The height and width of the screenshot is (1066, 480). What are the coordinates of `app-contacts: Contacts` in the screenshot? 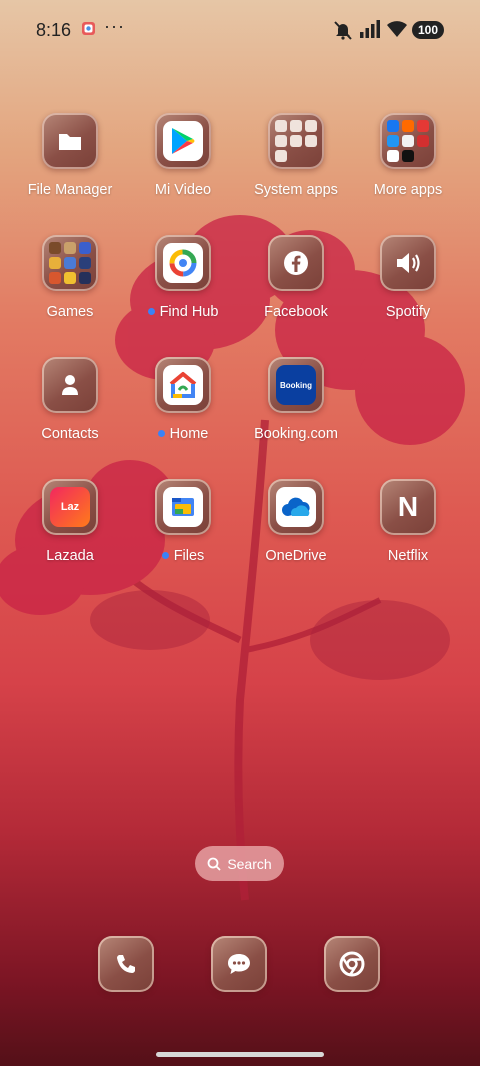 It's located at (70, 399).